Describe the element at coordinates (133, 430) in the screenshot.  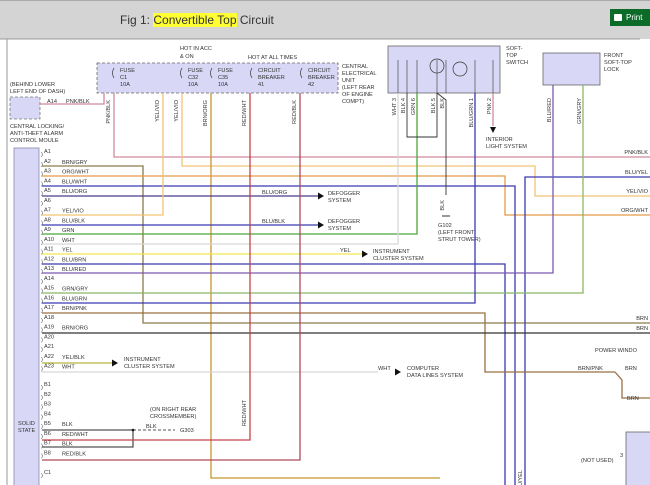
I see `splice-dot` at that location.